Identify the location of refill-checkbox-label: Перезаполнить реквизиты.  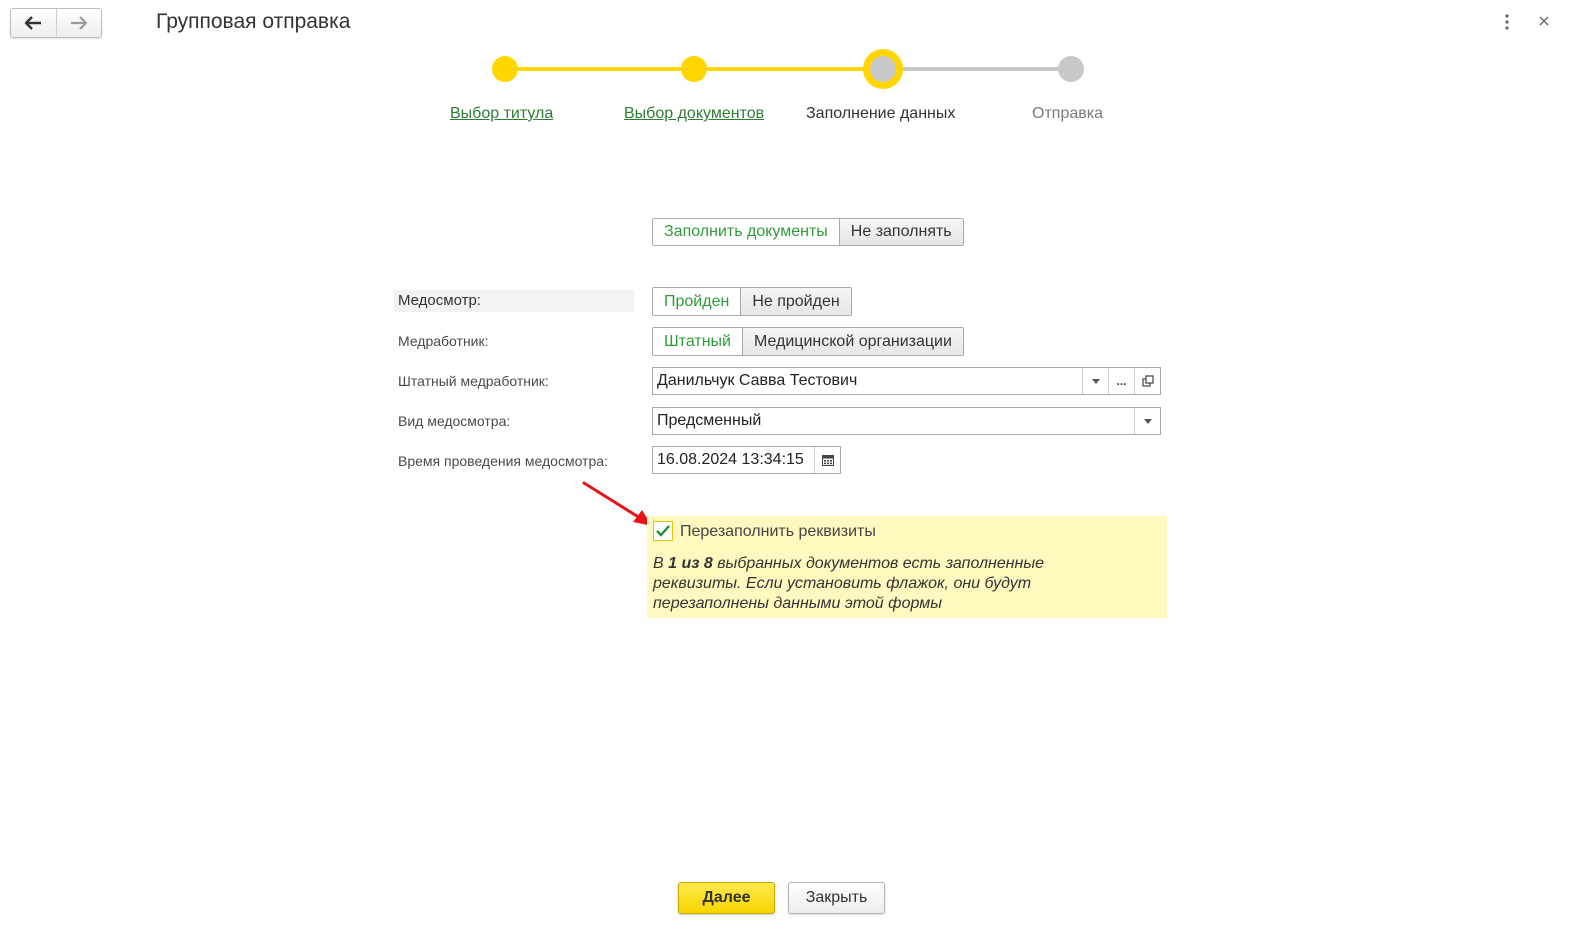
(778, 532).